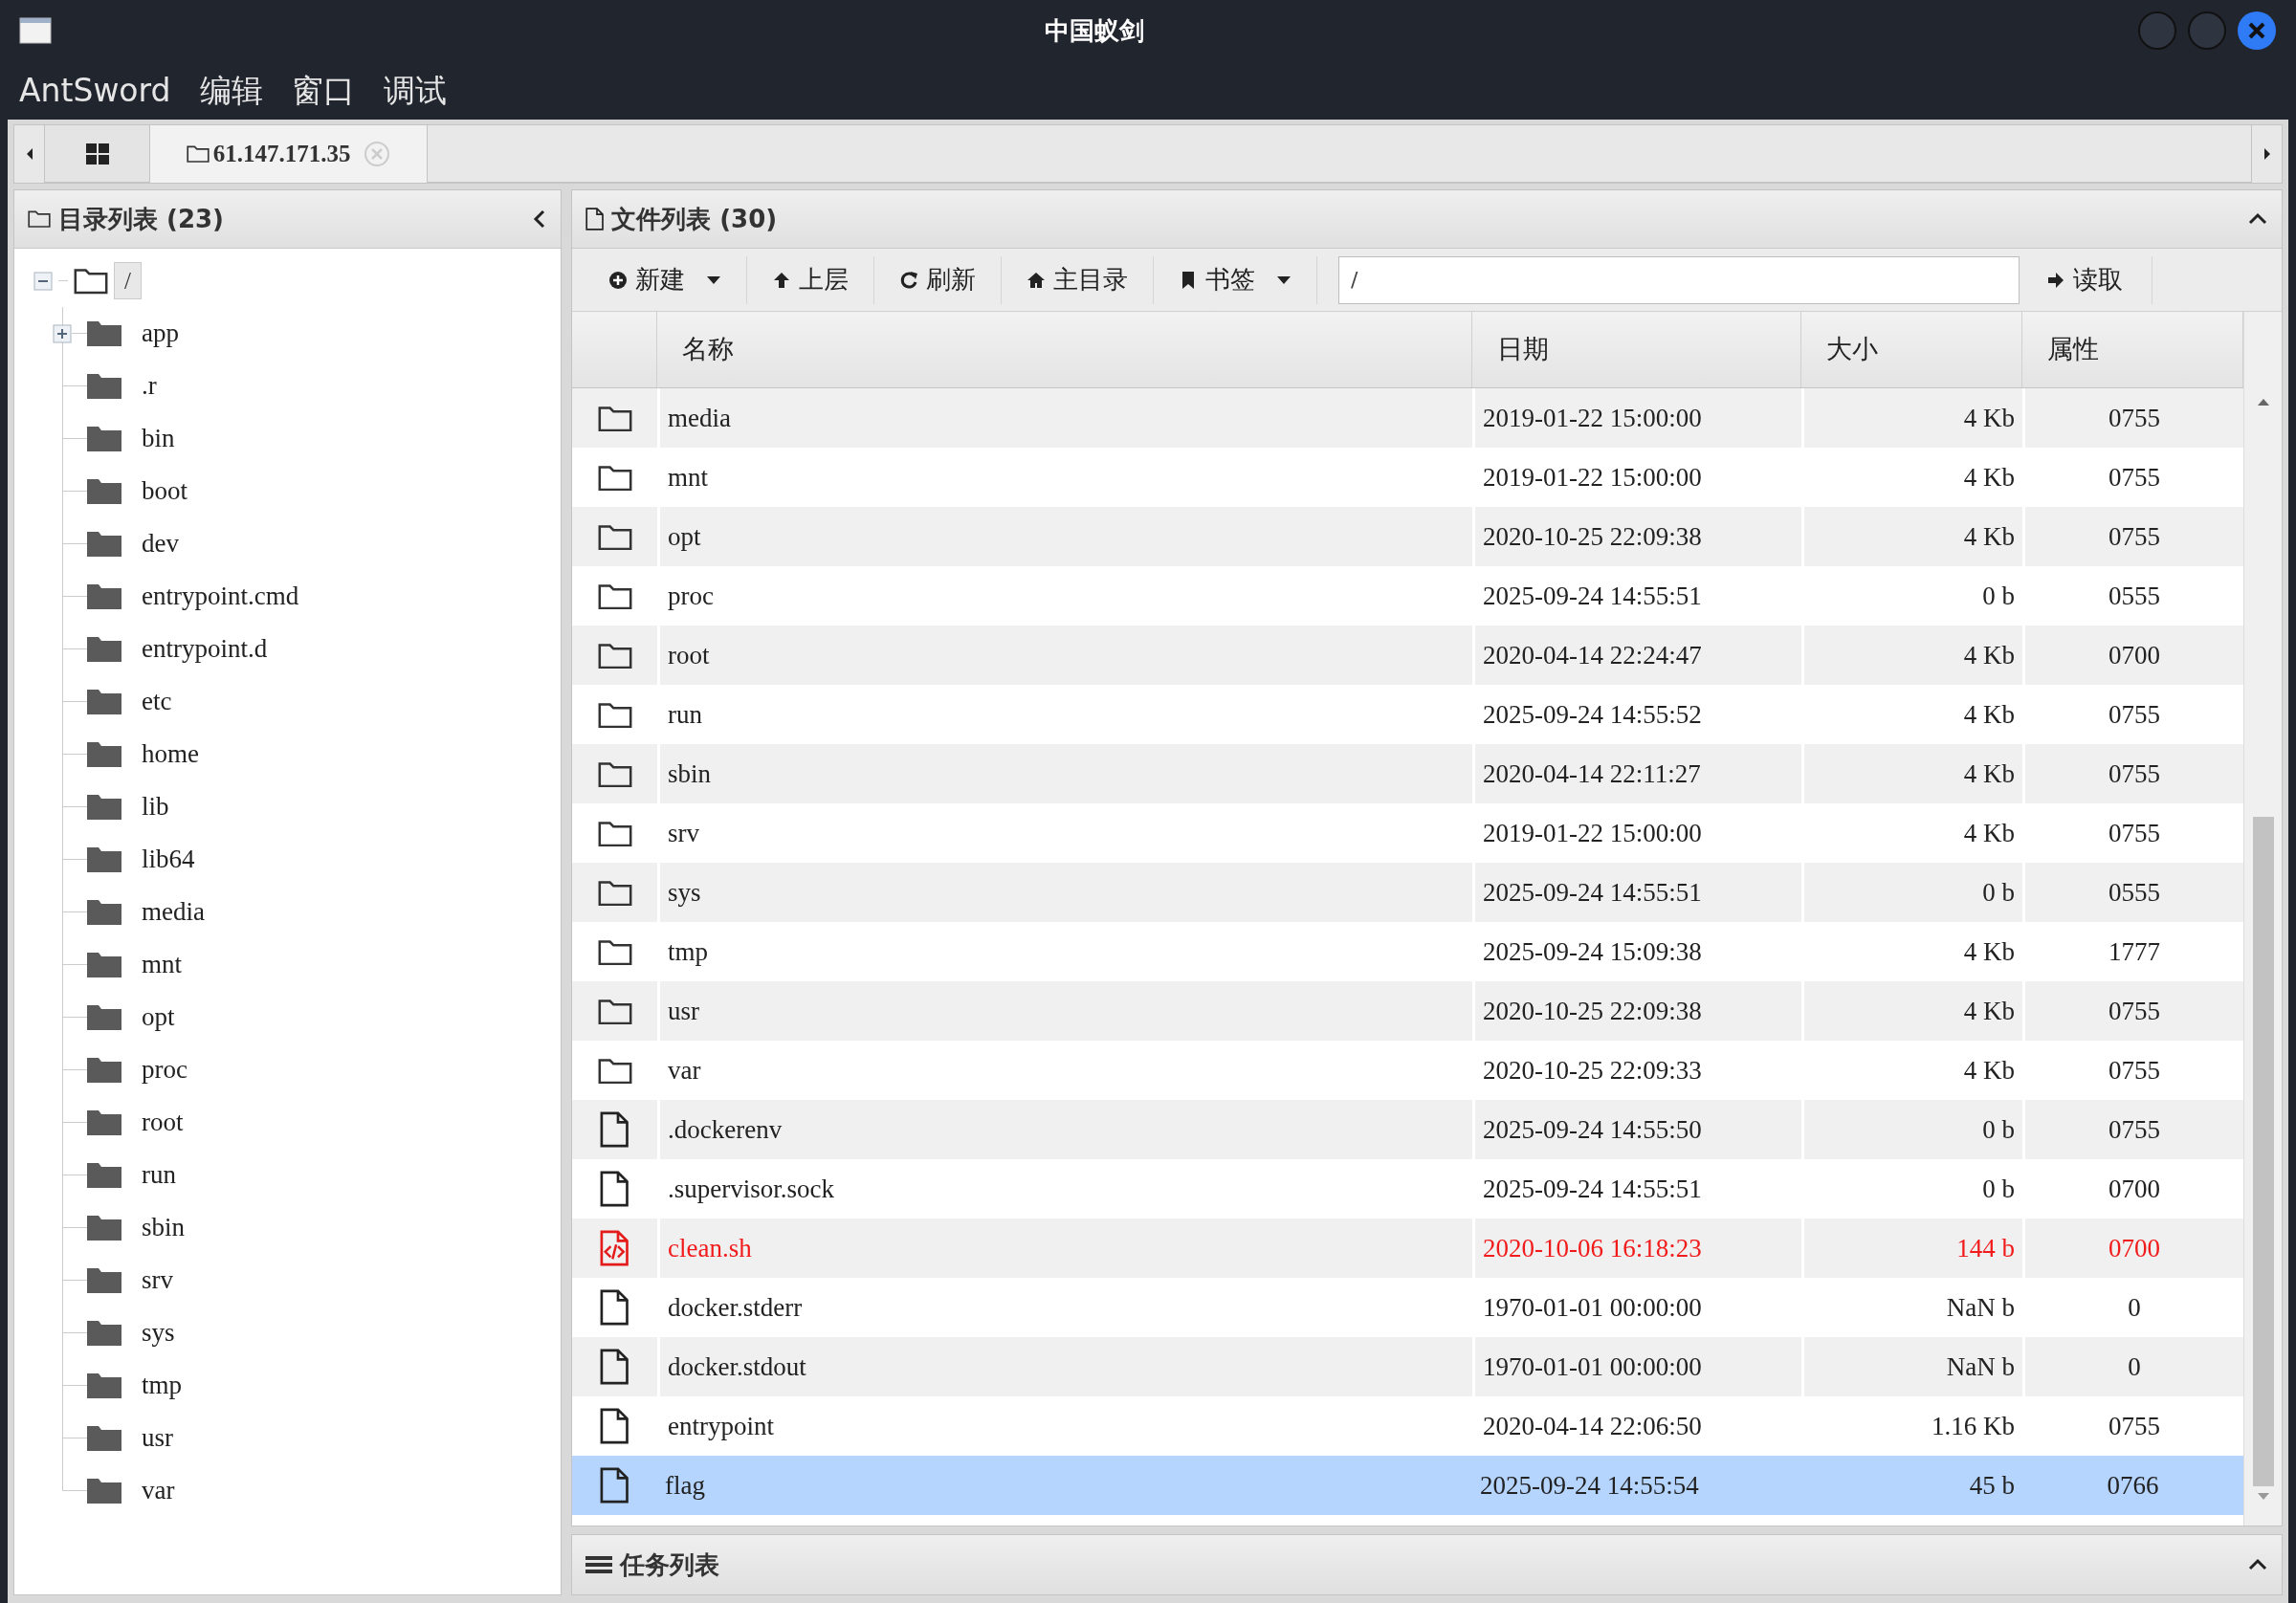  Describe the element at coordinates (1592, 1070) in the screenshot. I see `file-date: 2020-10-25 22:09:33` at that location.